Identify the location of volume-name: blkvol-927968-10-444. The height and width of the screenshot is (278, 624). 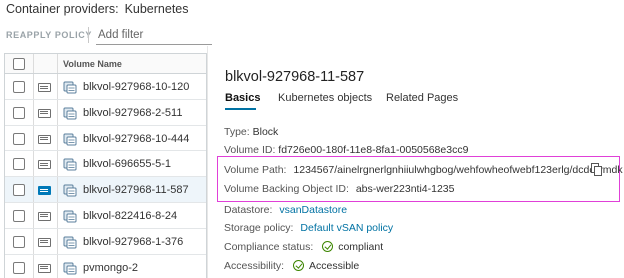
(136, 138).